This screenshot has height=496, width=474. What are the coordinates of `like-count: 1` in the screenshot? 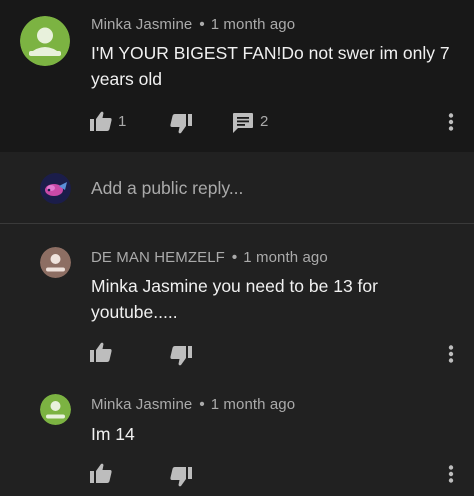 It's located at (122, 121).